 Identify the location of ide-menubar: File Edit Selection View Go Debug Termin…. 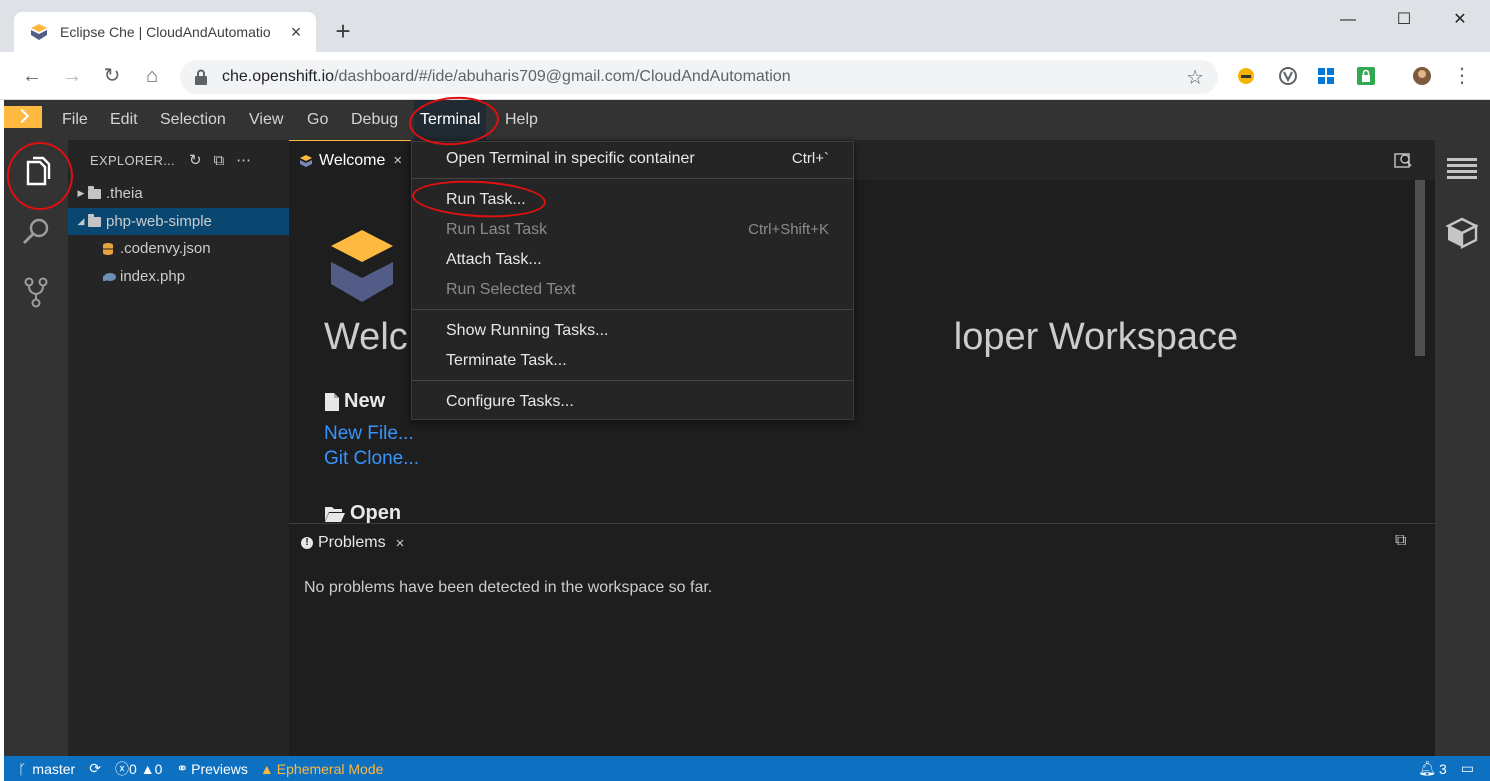
(747, 120).